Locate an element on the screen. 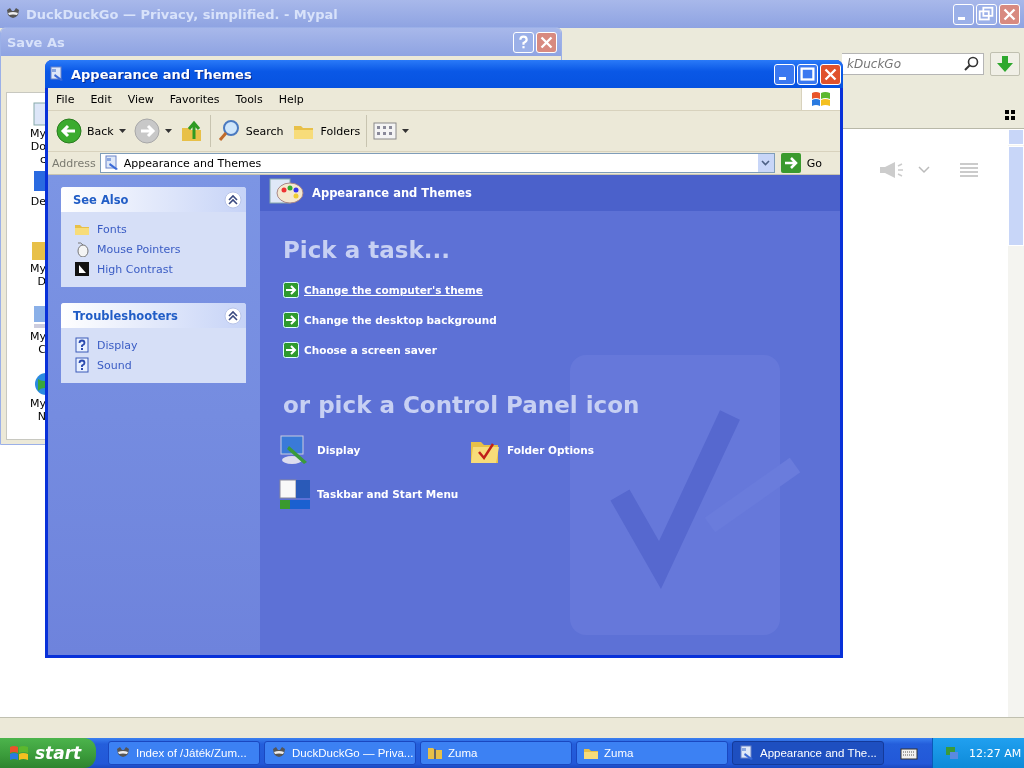 The image size is (1024, 768). dropdown-button is located at coordinates (765, 163).